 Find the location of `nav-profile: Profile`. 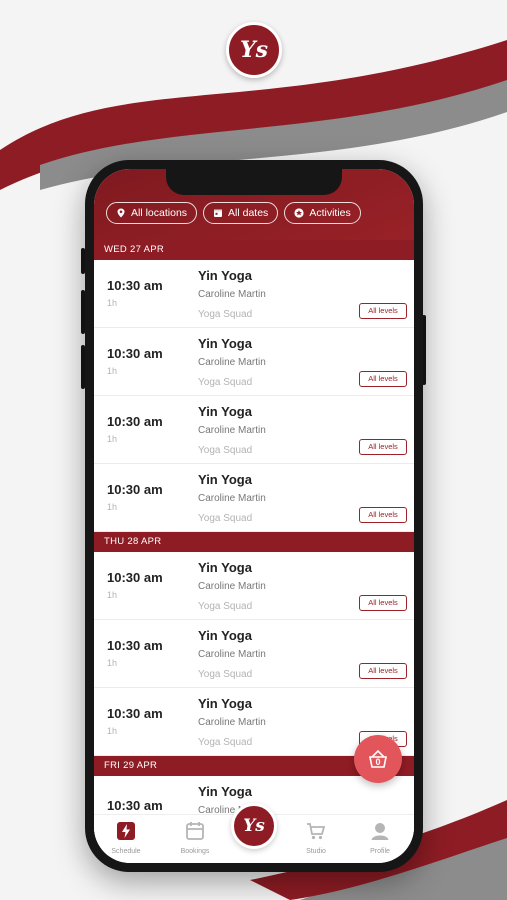

nav-profile: Profile is located at coordinates (380, 839).